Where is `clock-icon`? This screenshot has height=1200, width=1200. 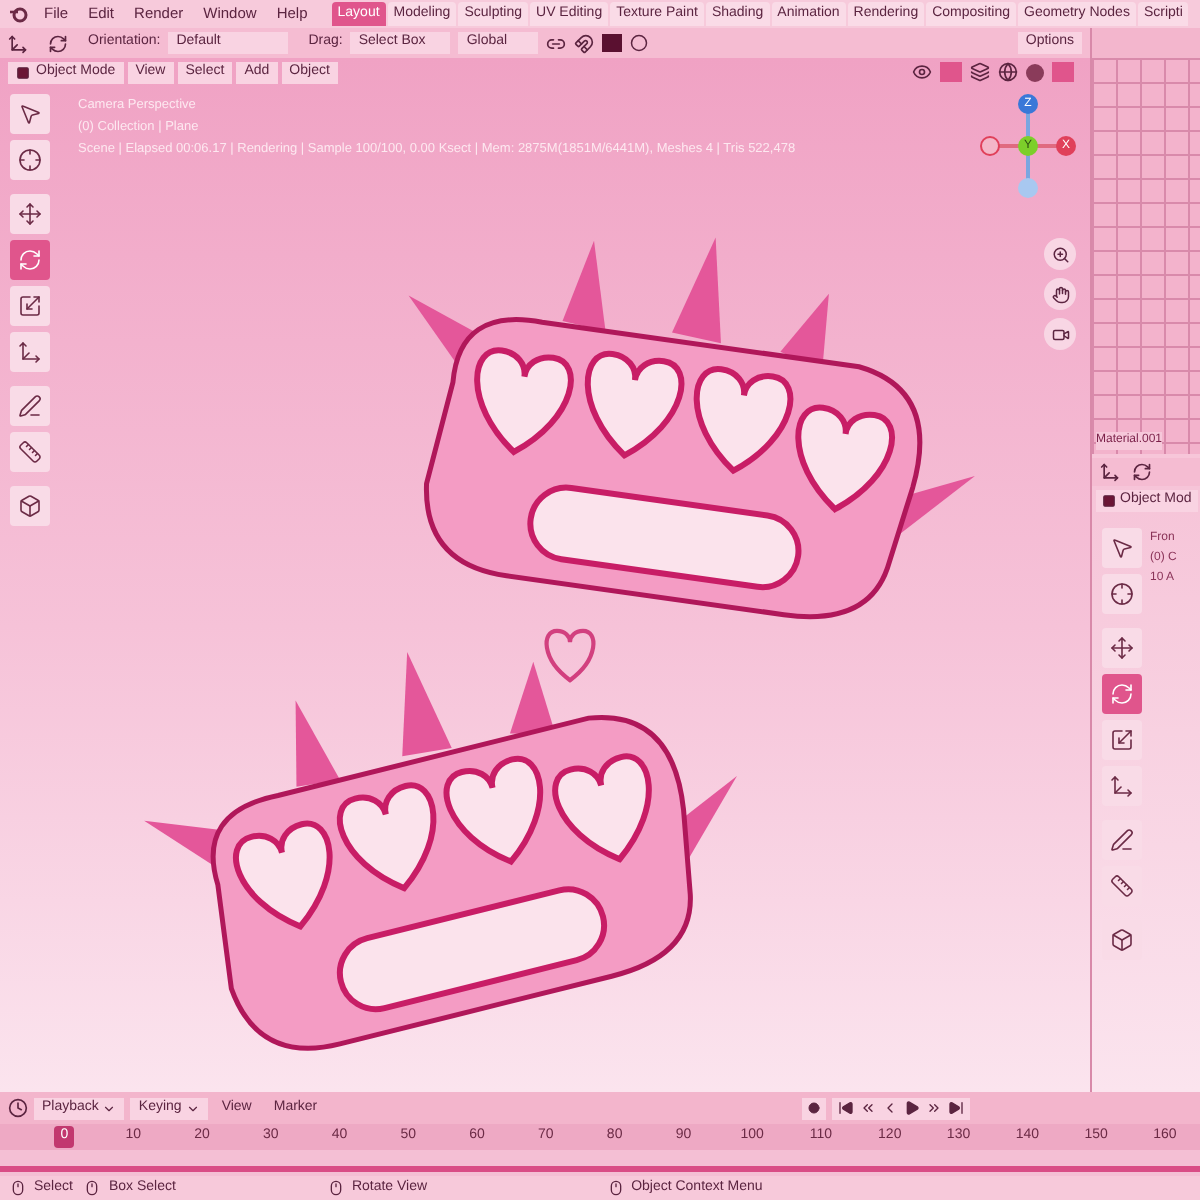
clock-icon is located at coordinates (18, 1108).